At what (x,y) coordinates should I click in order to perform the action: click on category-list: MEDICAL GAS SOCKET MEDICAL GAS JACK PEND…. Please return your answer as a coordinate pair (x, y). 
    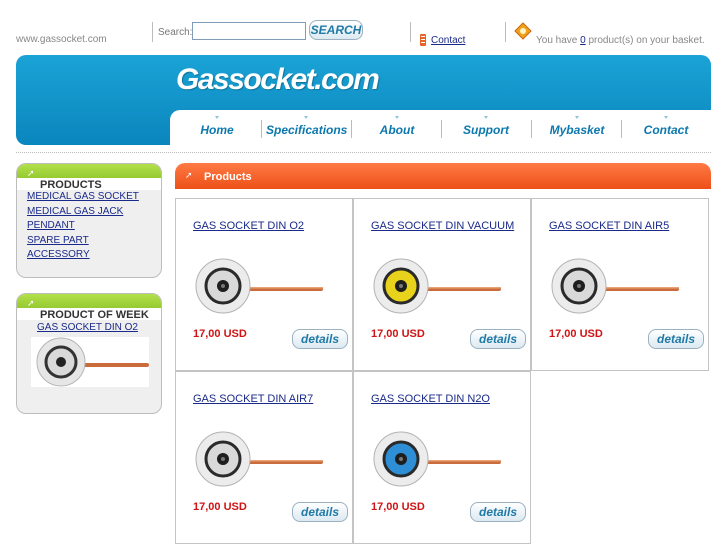
    Looking at the image, I should click on (89, 226).